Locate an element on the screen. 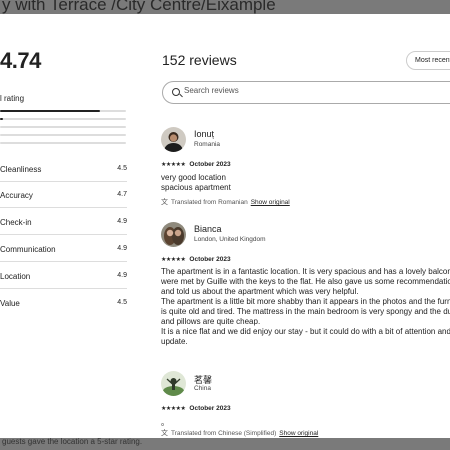 Image resolution: width=450 pixels, height=450 pixels. search-input is located at coordinates (314, 90).